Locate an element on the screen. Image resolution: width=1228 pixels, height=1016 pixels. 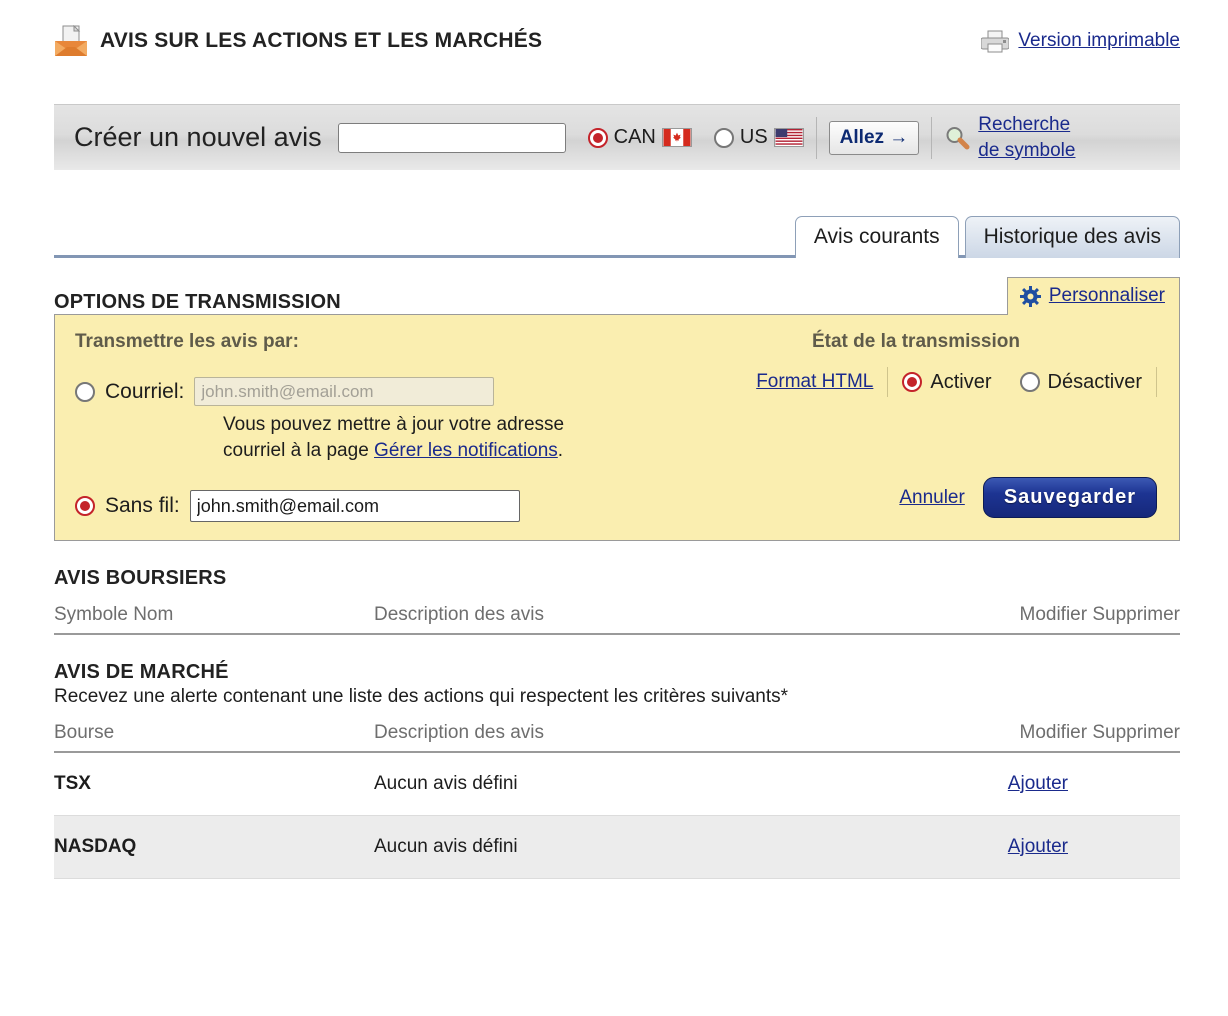
email-option-label: Courriel: is located at coordinates (145, 391).